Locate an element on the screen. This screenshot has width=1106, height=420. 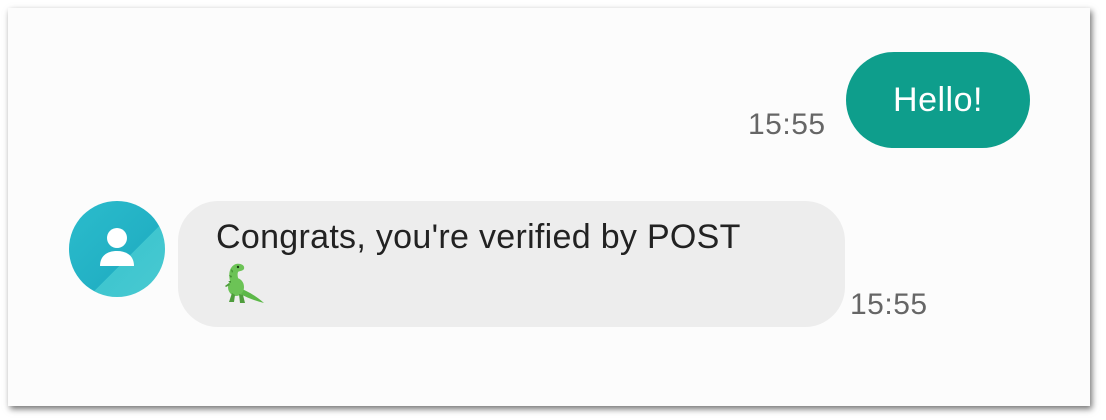
outgoing-message-bubble: Hello! is located at coordinates (938, 100).